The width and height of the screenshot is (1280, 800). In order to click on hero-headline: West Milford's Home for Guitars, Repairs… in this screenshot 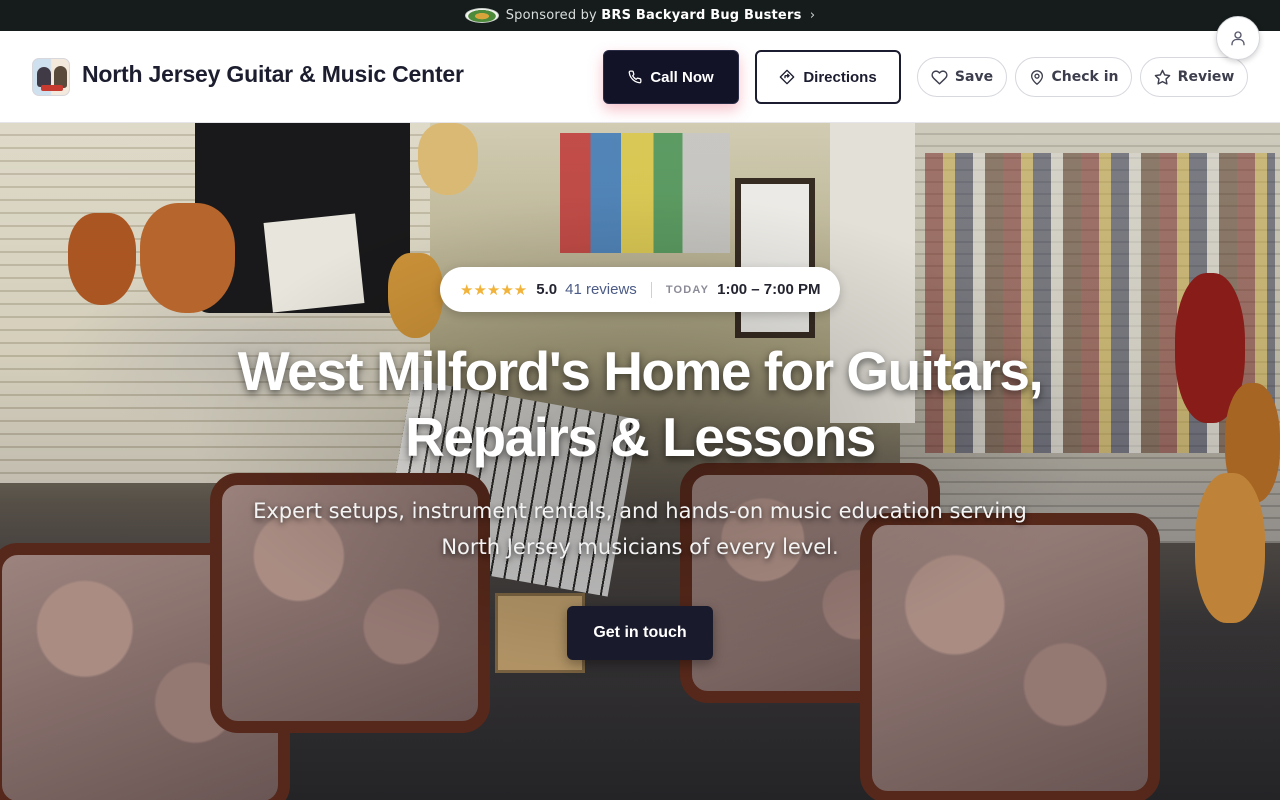, I will do `click(640, 404)`.